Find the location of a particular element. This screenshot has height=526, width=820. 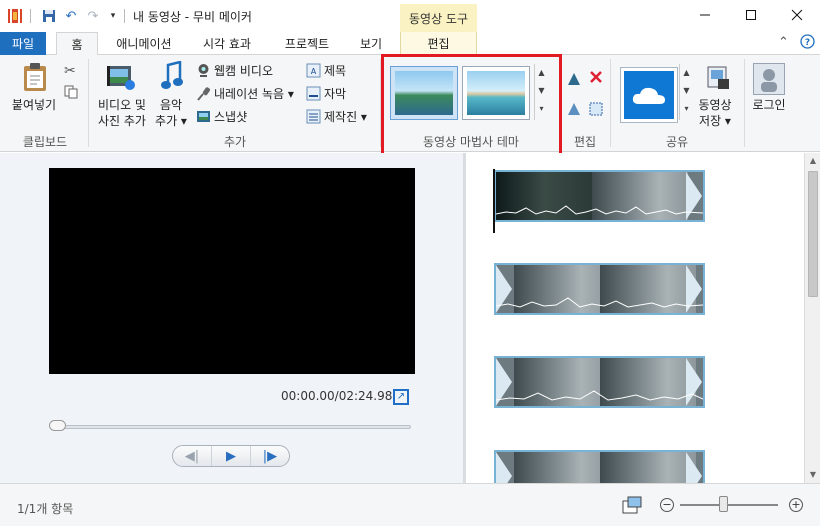

rotate-right-icon is located at coordinates (574, 110).